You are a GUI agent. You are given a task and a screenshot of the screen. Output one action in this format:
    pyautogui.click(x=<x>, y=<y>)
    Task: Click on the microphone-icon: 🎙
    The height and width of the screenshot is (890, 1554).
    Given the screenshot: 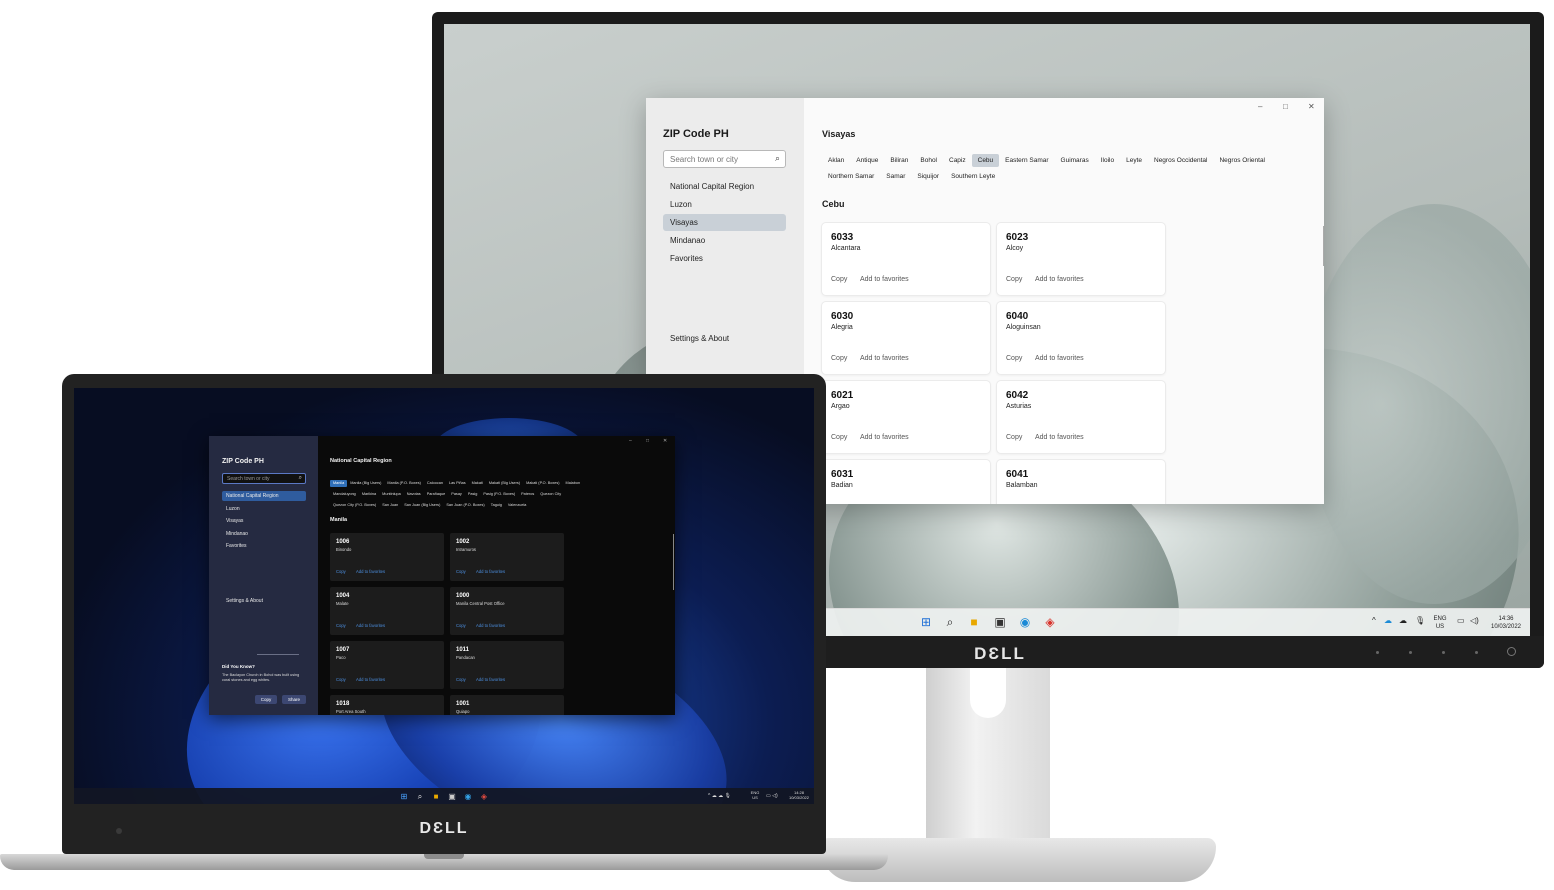 What is the action you would take?
    pyautogui.click(x=1420, y=621)
    